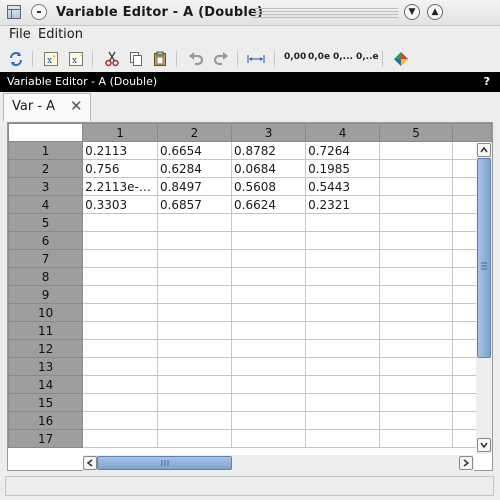 The image size is (500, 500). I want to click on row-header: 15, so click(46, 402).